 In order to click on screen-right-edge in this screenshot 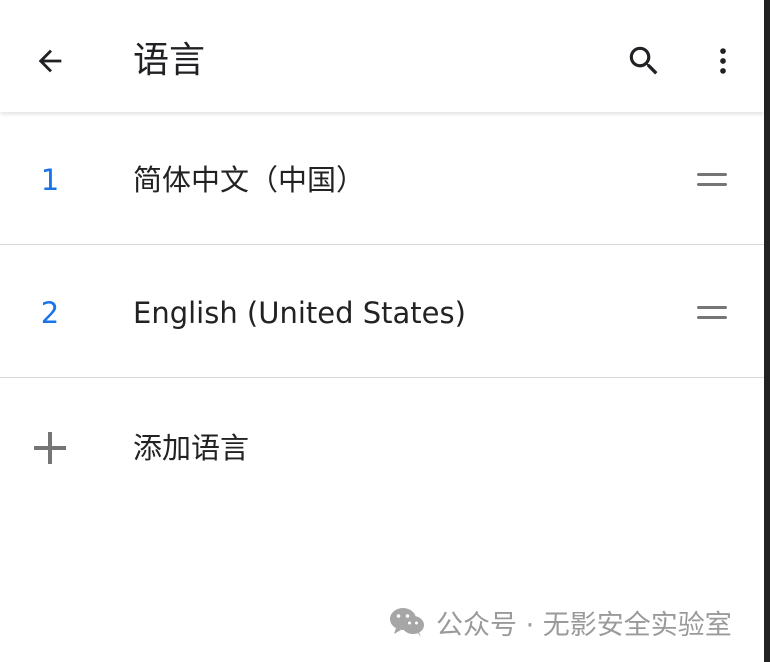, I will do `click(767, 331)`.